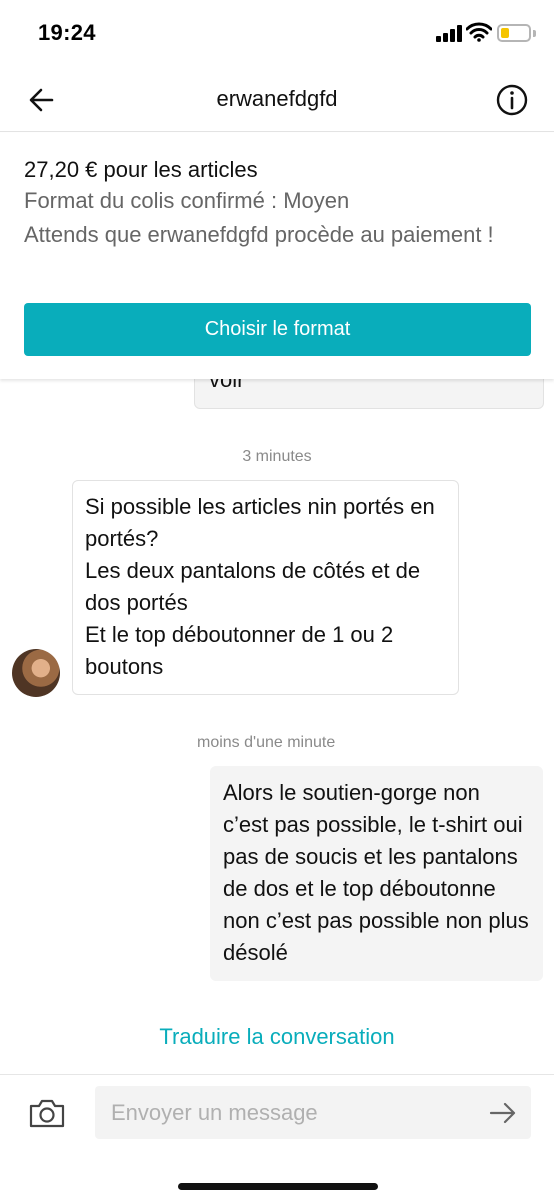  I want to click on conversation-title: erwanefdgfd, so click(277, 98).